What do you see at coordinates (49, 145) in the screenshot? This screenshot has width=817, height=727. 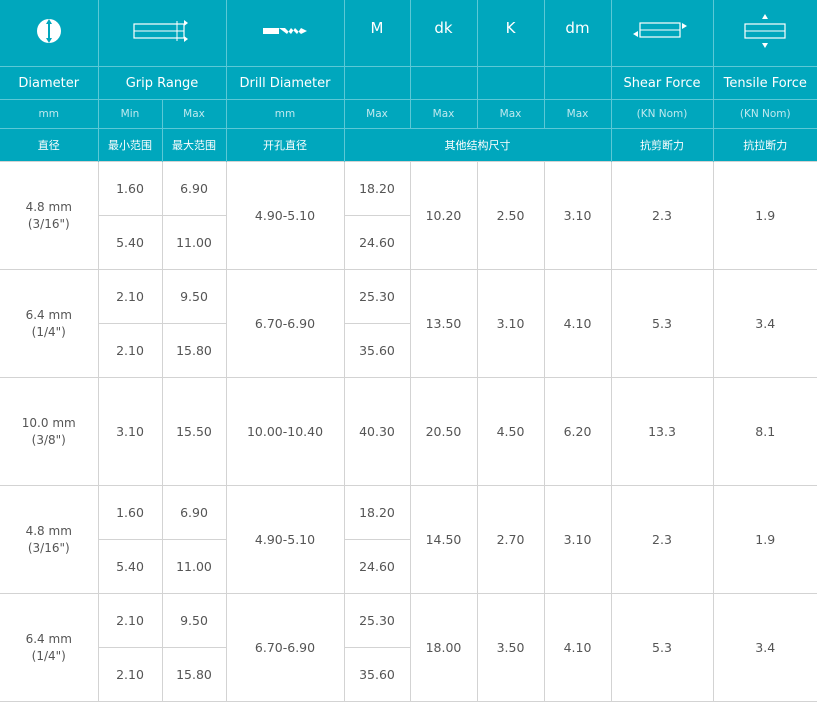 I see `diameter-cn: 直径` at bounding box center [49, 145].